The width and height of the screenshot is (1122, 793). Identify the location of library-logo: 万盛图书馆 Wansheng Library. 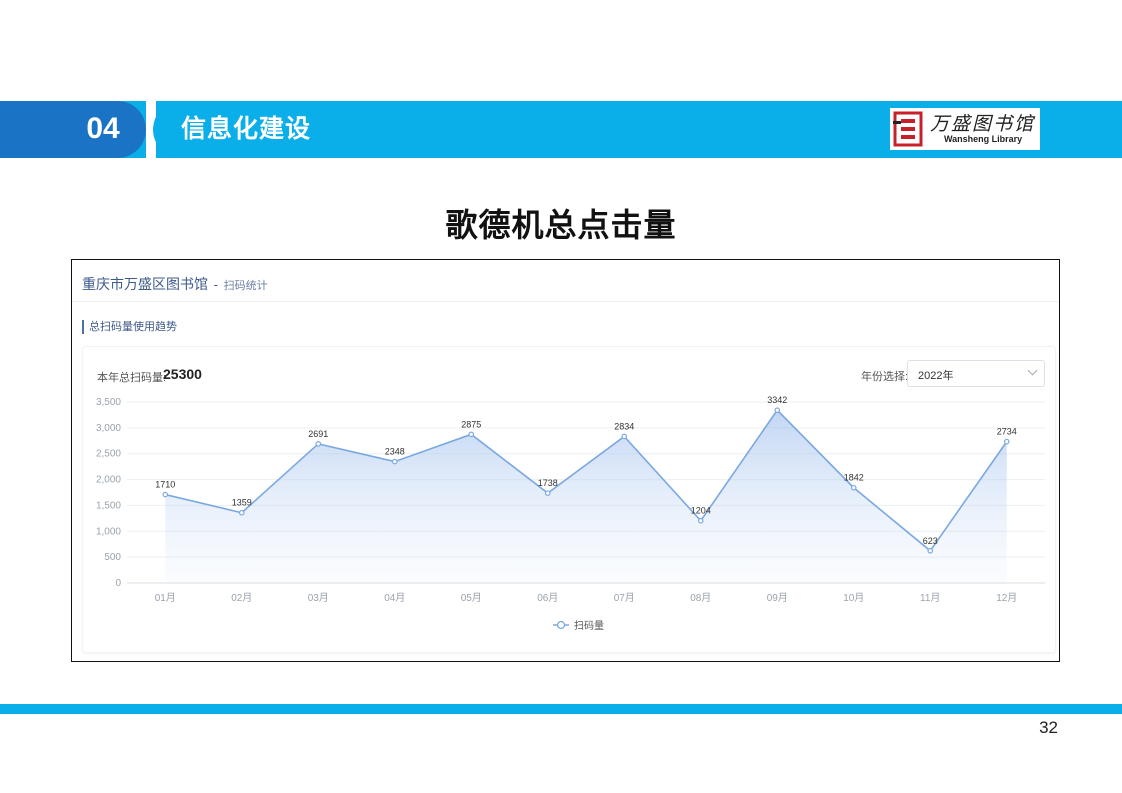
(965, 129).